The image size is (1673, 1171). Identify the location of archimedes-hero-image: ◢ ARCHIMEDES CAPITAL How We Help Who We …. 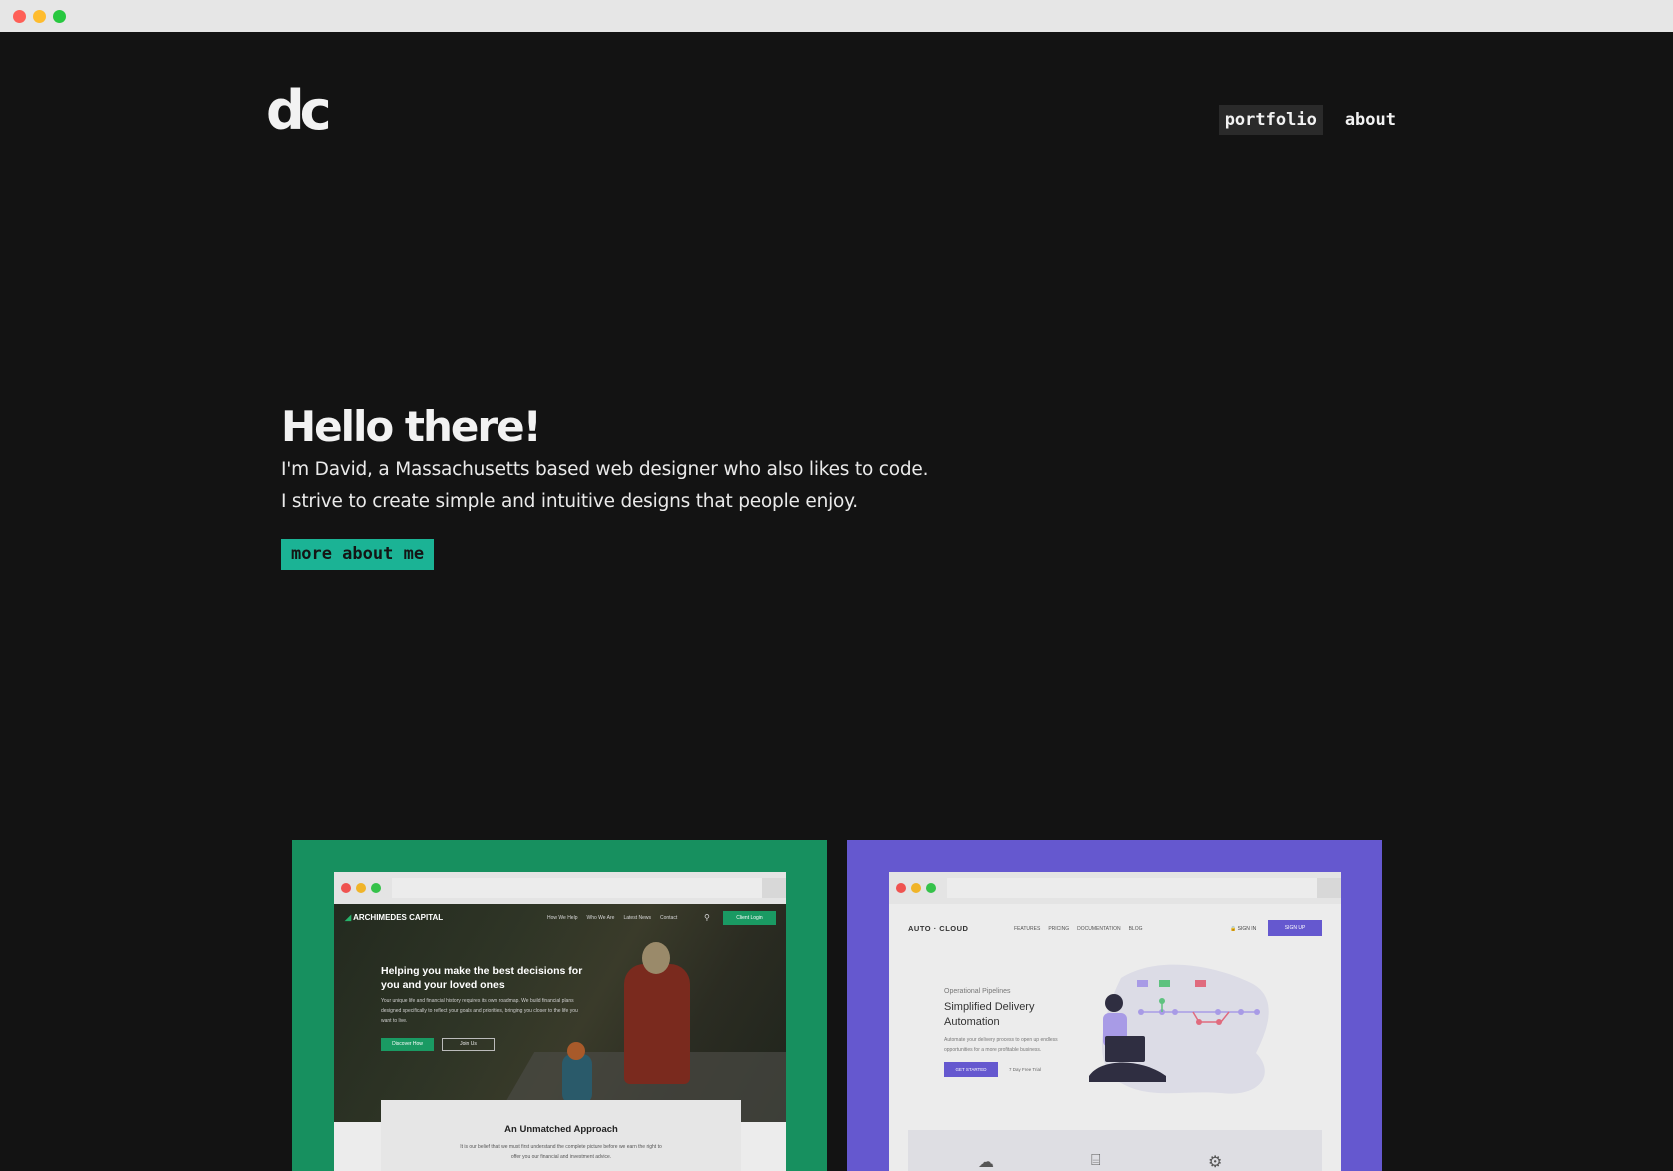
(560, 1013).